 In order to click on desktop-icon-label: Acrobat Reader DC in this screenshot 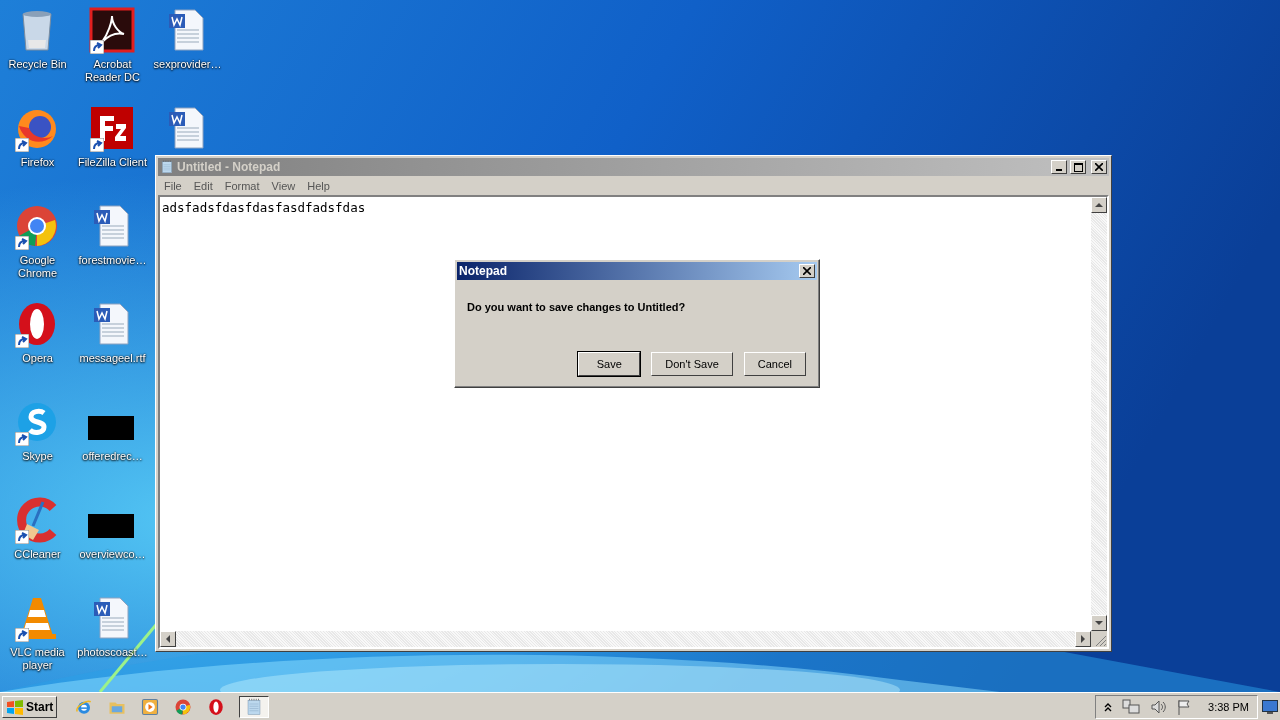, I will do `click(112, 71)`.